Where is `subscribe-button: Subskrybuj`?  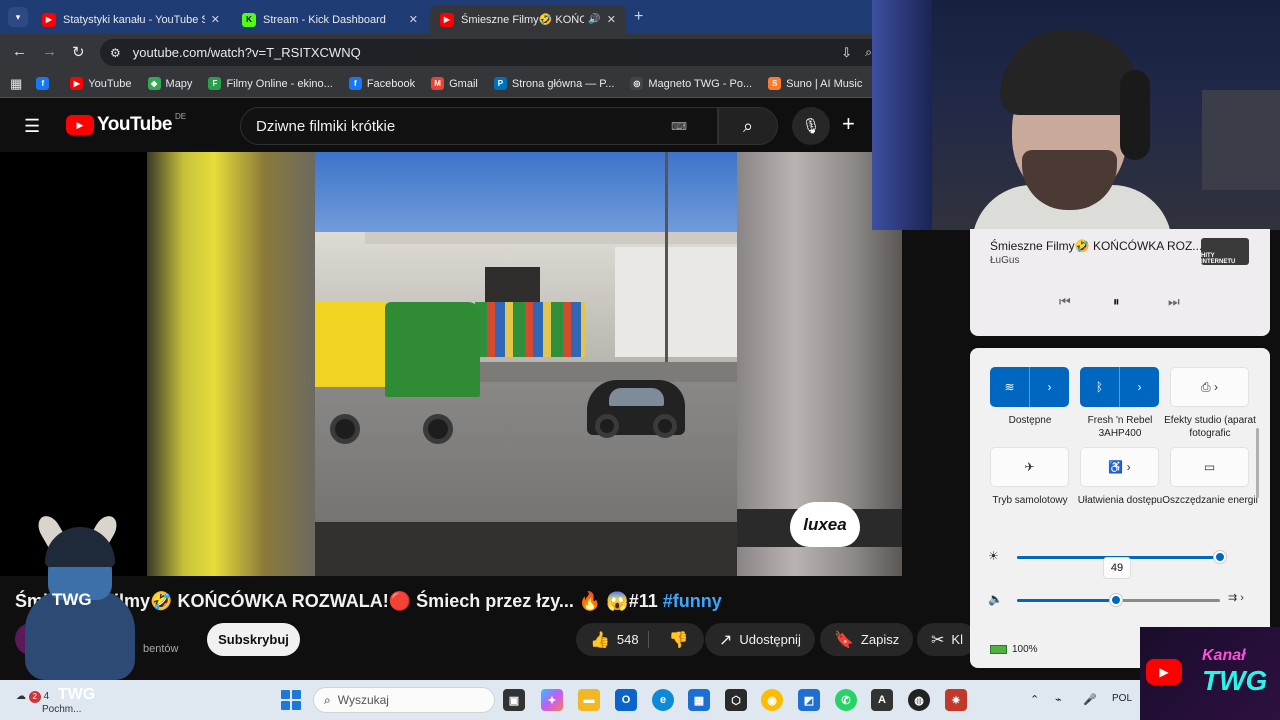 subscribe-button: Subskrybuj is located at coordinates (253, 639).